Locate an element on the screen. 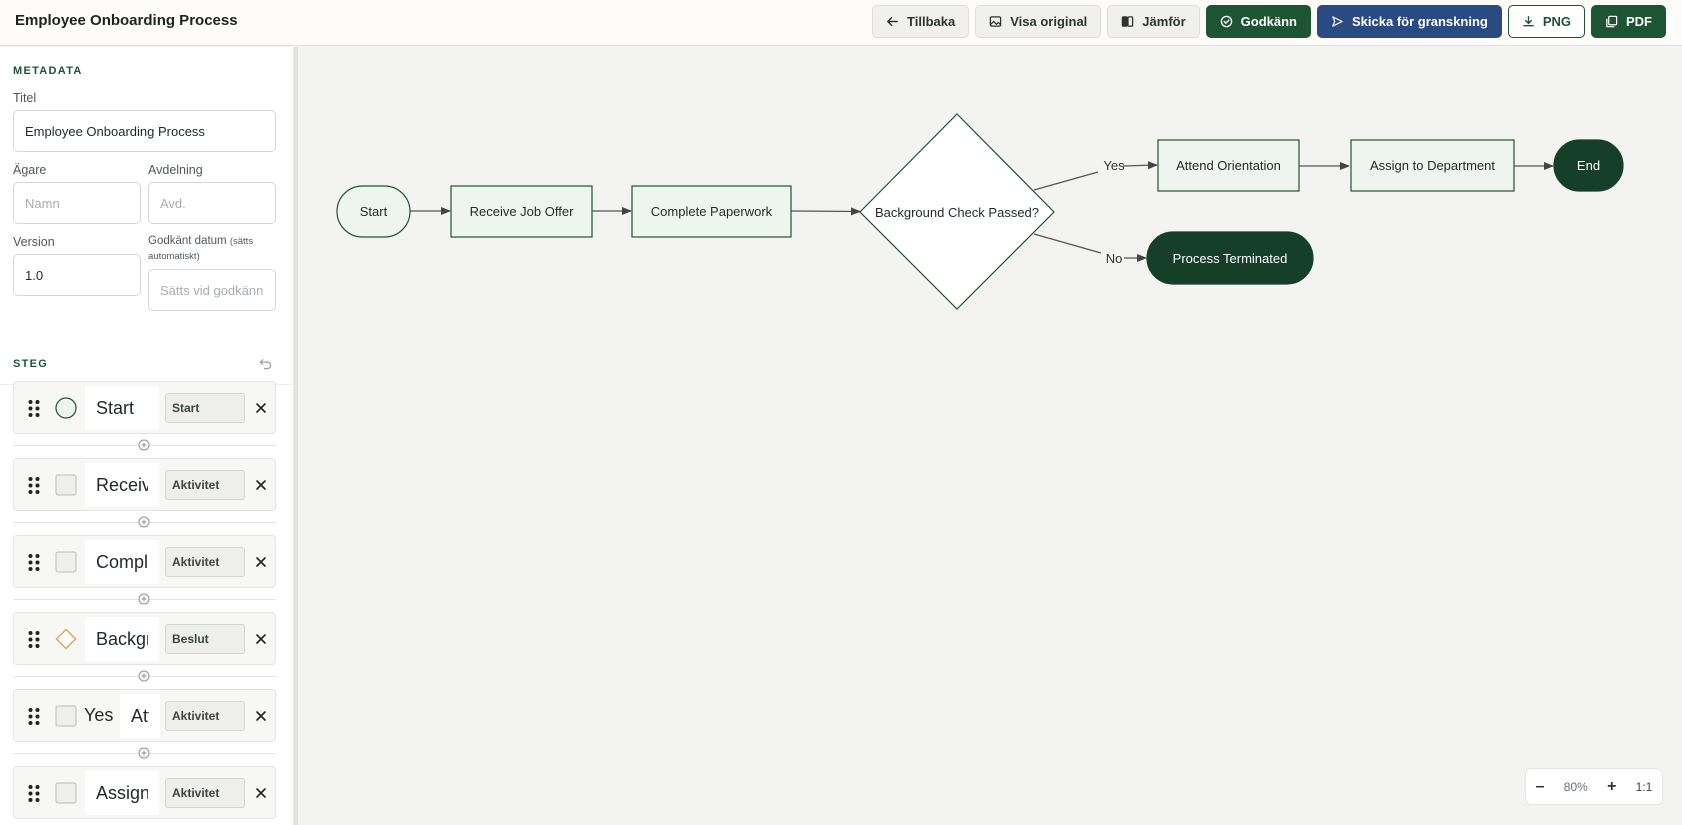 This screenshot has height=825, width=1682. send-for-review-button: Skicka för granskning is located at coordinates (1409, 21).